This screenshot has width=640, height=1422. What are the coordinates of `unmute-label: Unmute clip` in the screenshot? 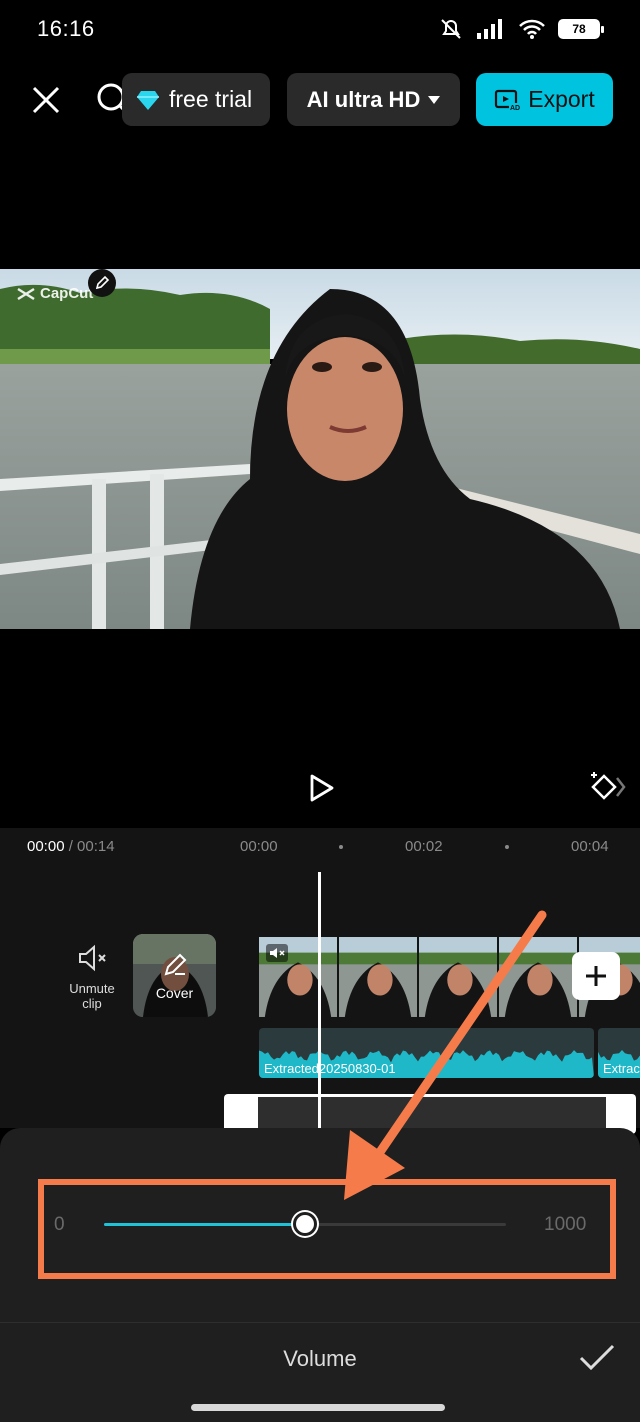 It's located at (92, 996).